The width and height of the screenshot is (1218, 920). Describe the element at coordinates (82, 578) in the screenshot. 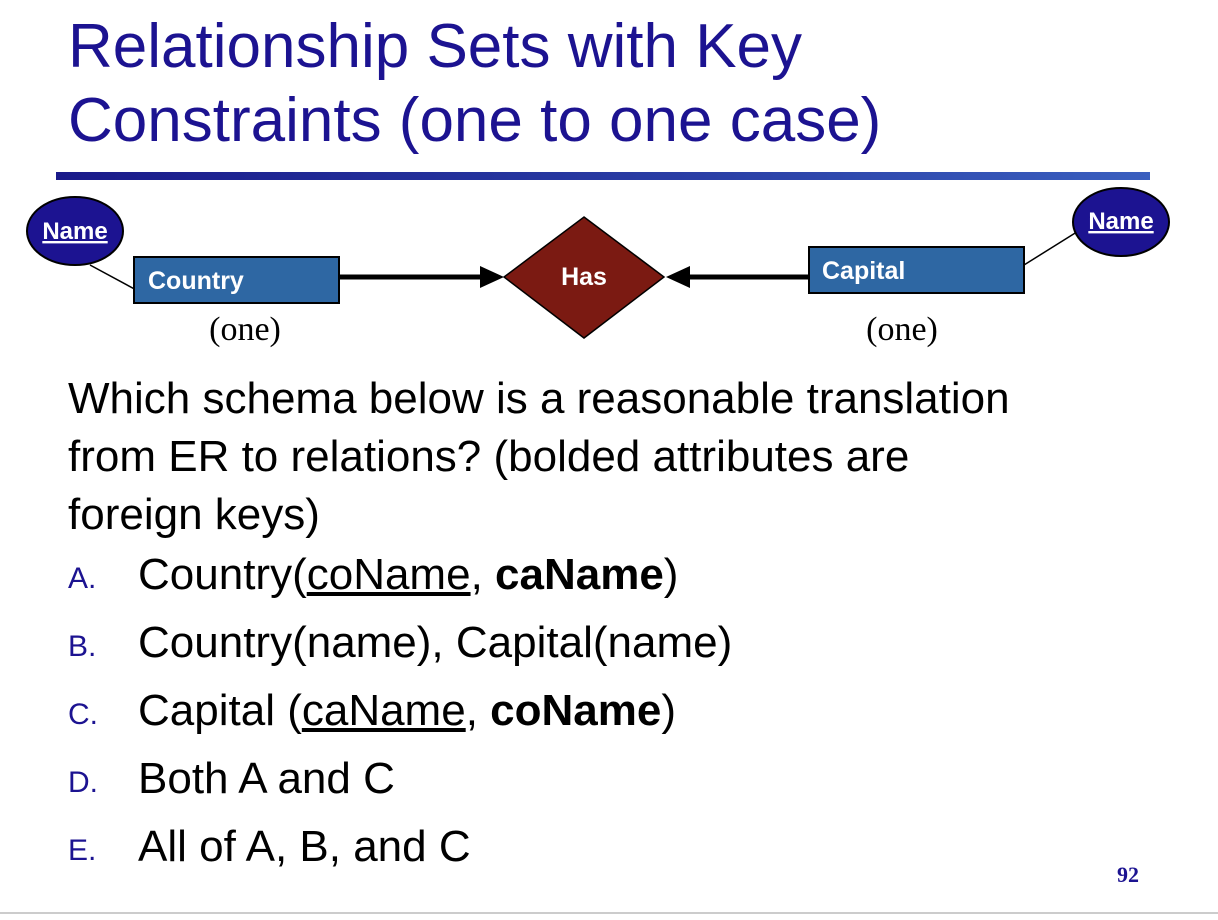

I see `option-a-letter: A.` at that location.